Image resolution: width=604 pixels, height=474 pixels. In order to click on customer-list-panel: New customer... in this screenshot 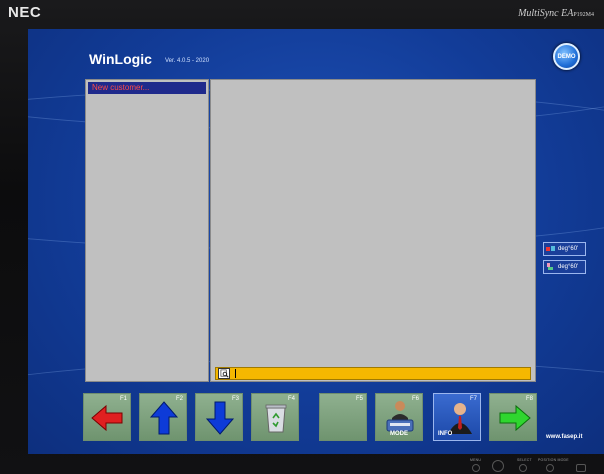, I will do `click(147, 230)`.